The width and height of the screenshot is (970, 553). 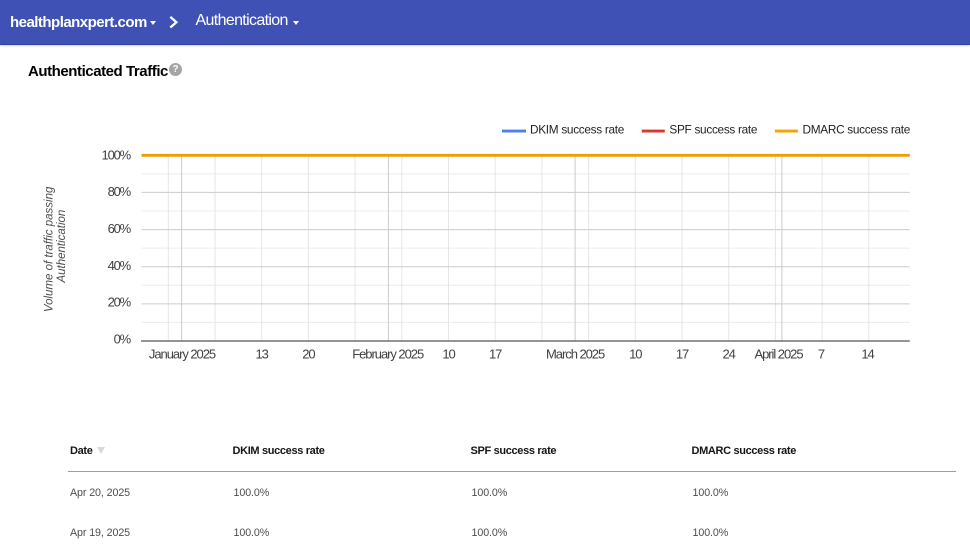 What do you see at coordinates (62, 247) in the screenshot?
I see `svg-text: Authentication` at bounding box center [62, 247].